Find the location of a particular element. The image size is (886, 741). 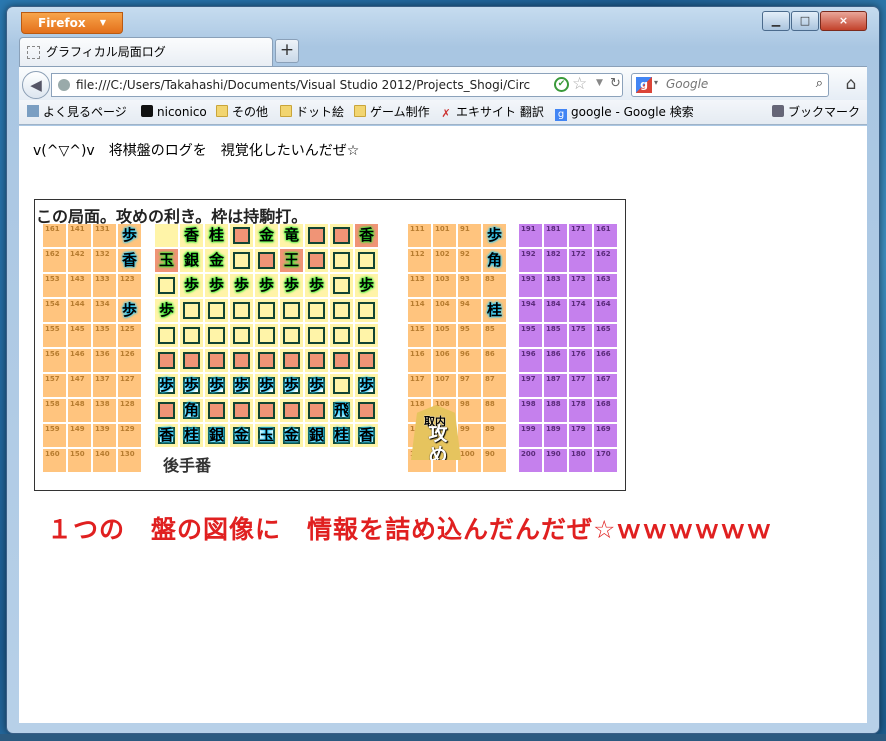

extra-cell: 179 is located at coordinates (580, 435).